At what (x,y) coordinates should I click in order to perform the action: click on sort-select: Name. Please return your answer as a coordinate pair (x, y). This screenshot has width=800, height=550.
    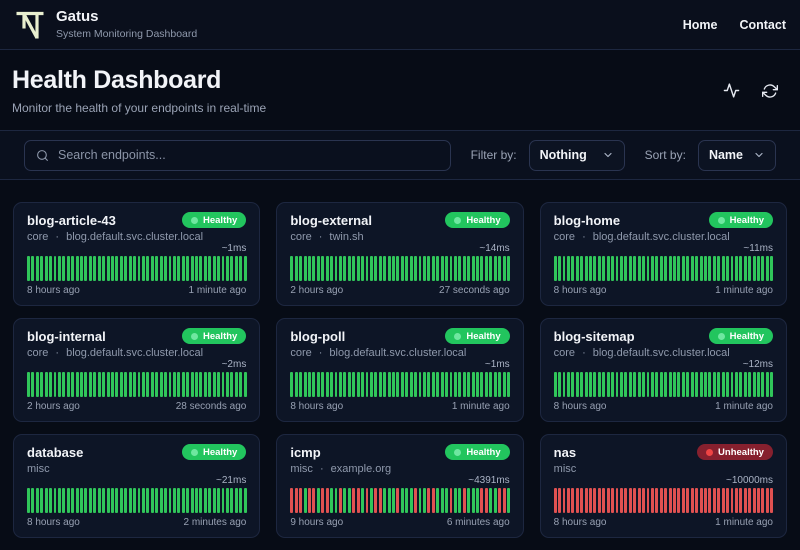
    Looking at the image, I should click on (736, 155).